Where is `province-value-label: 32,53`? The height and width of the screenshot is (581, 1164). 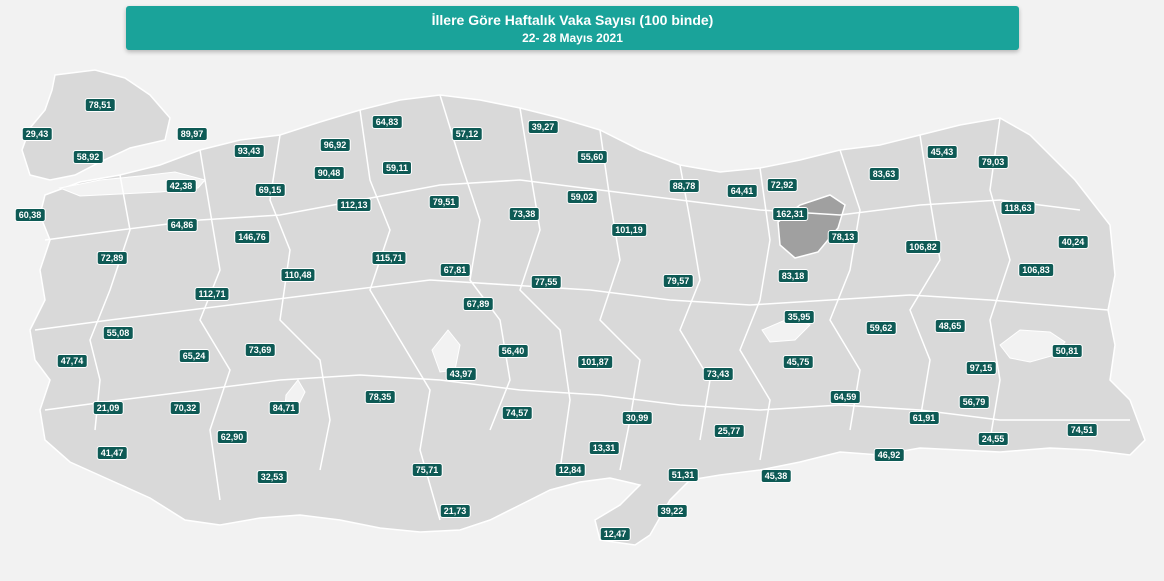
province-value-label: 32,53 is located at coordinates (272, 477).